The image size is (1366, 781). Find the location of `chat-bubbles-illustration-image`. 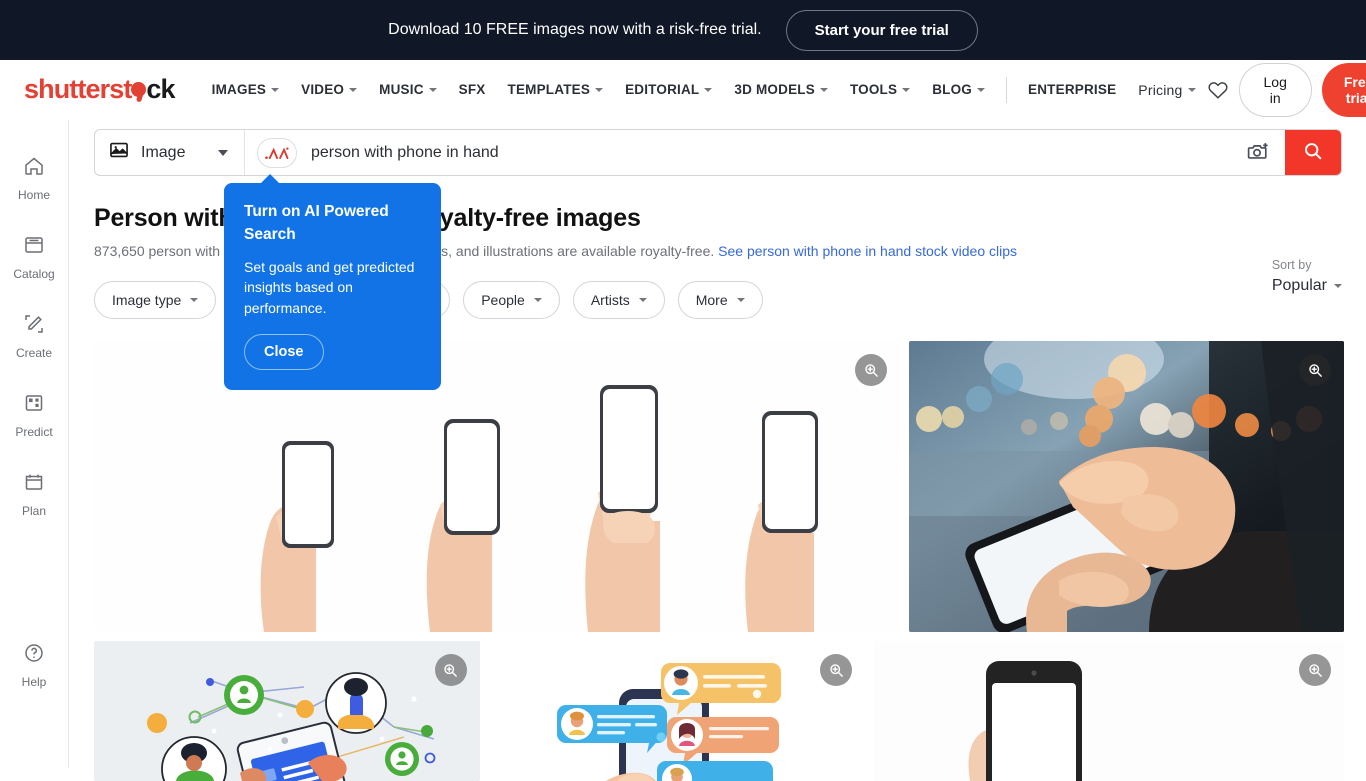

chat-bubbles-illustration-image is located at coordinates (677, 711).